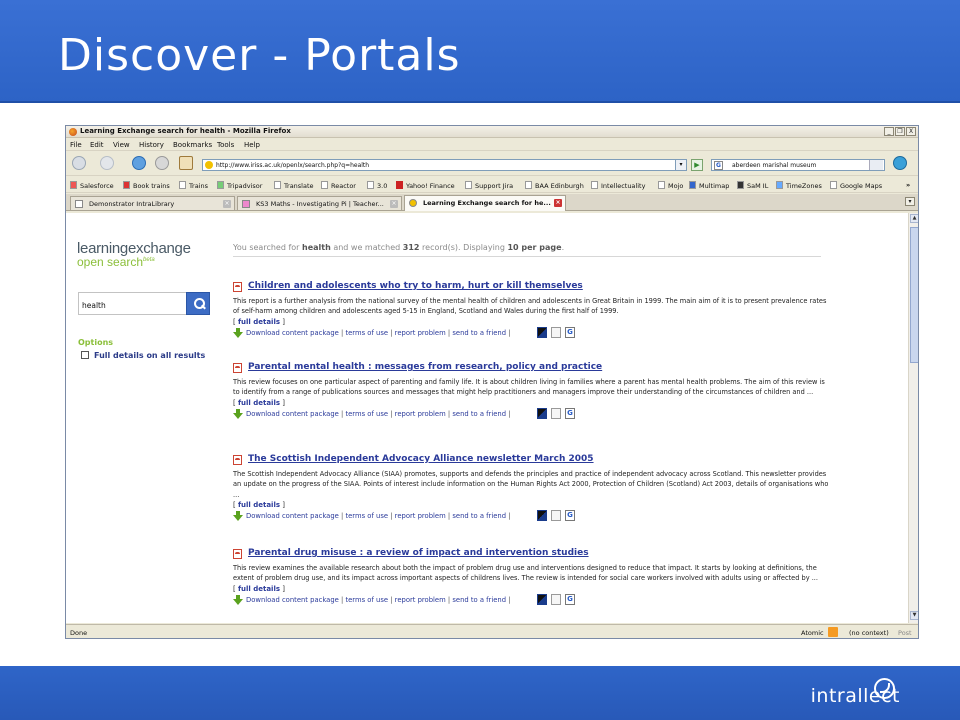 The height and width of the screenshot is (720, 960). What do you see at coordinates (143, 355) in the screenshot?
I see `full-details-option: Full details on all results` at bounding box center [143, 355].